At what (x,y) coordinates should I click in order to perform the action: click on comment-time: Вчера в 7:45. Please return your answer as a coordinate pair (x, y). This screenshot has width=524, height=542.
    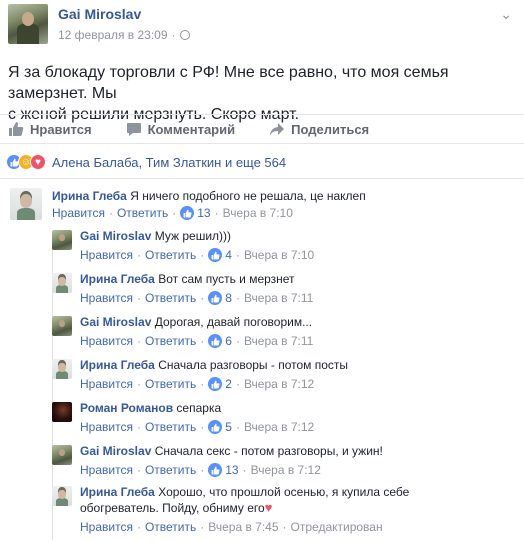
    Looking at the image, I should click on (243, 527).